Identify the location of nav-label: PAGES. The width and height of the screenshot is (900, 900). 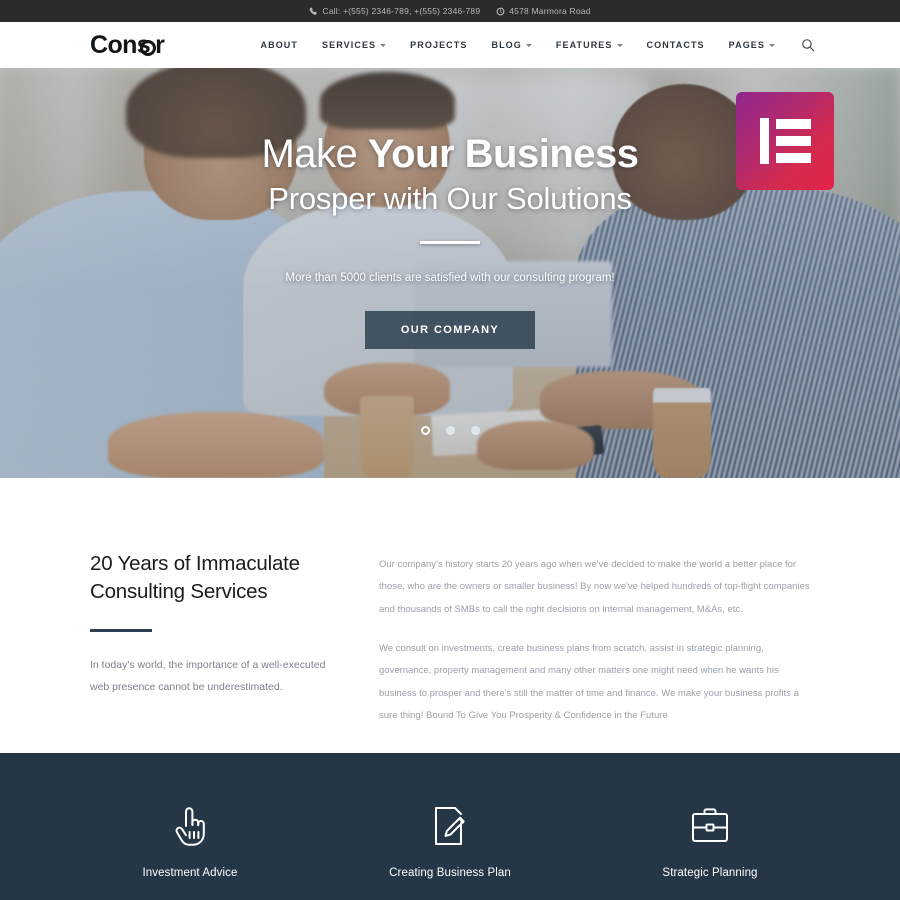
(746, 45).